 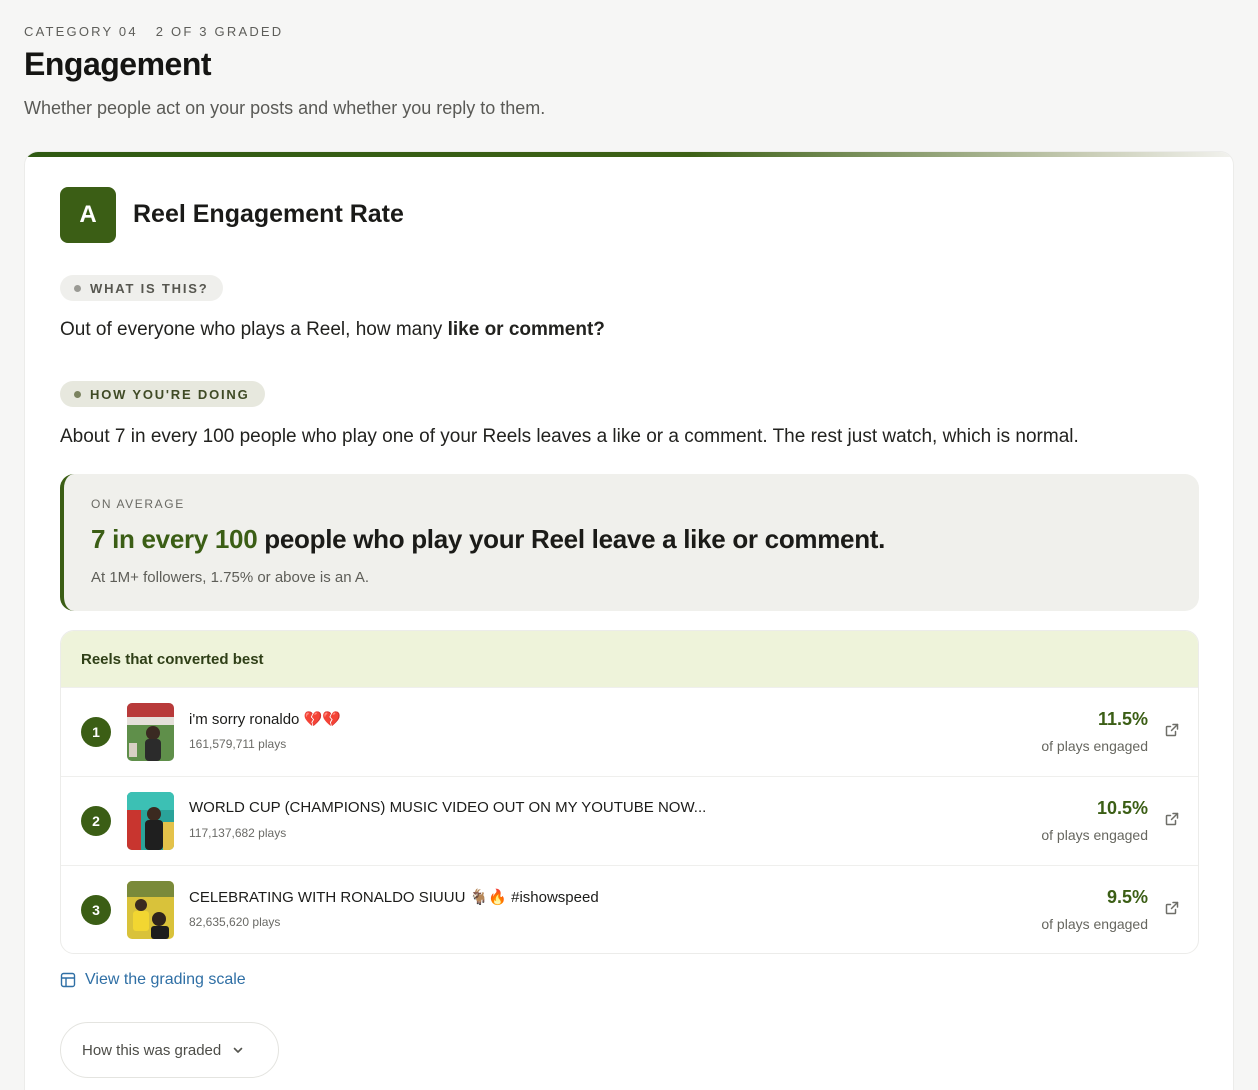 I want to click on how-youre-doing-pill: HOW YOU'RE DOING, so click(x=162, y=394).